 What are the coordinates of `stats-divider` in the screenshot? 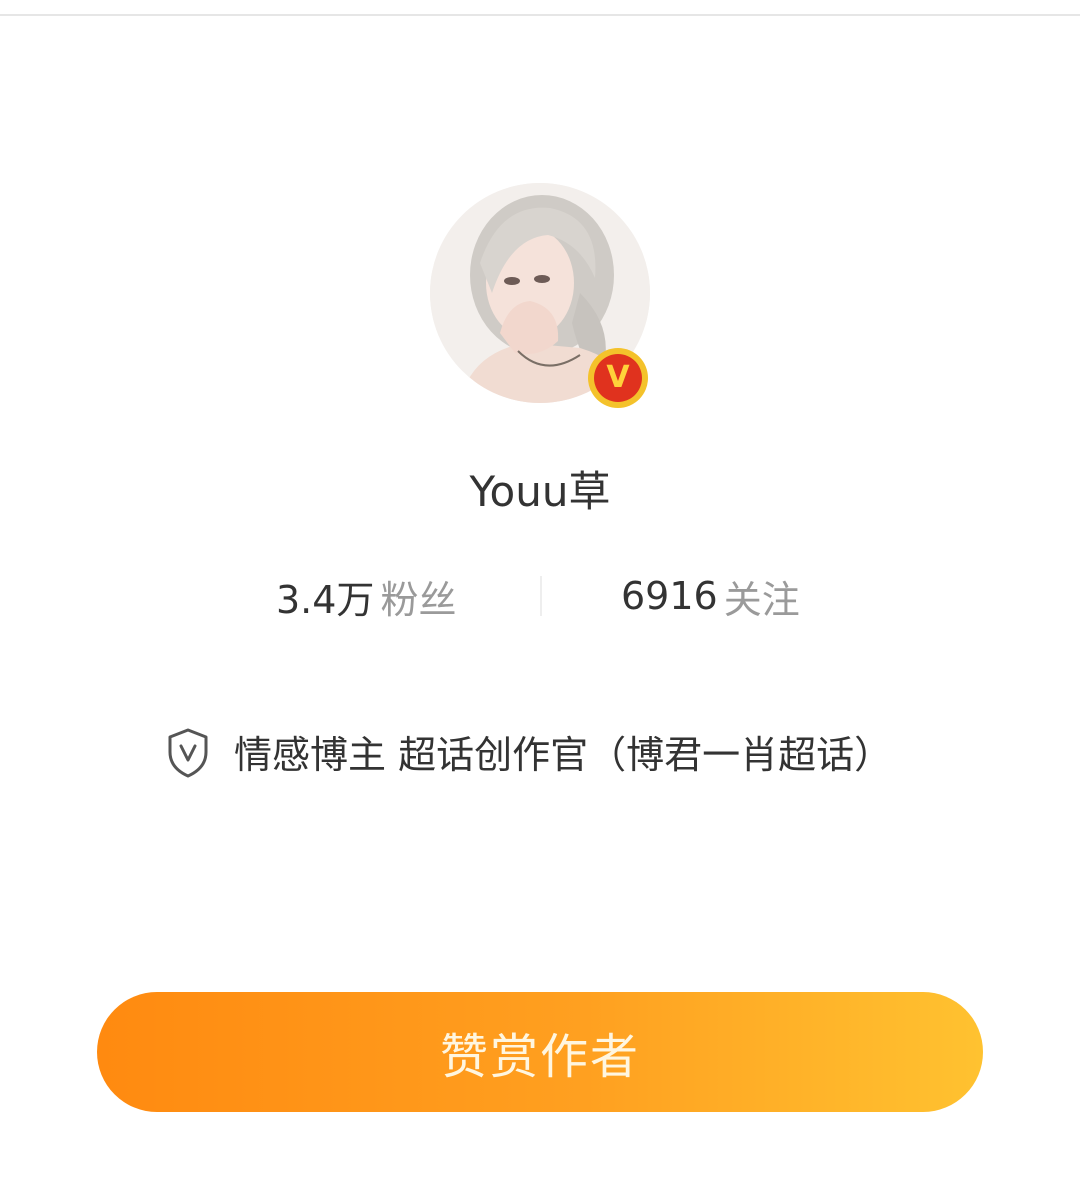 It's located at (541, 596).